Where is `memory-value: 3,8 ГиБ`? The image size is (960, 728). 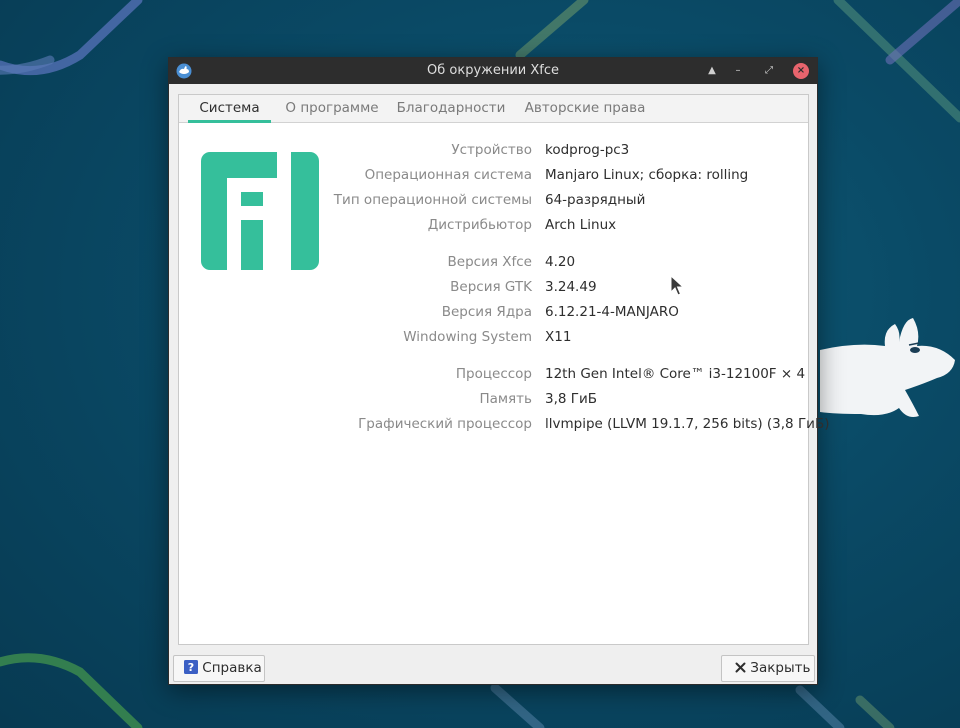 memory-value: 3,8 ГиБ is located at coordinates (571, 399).